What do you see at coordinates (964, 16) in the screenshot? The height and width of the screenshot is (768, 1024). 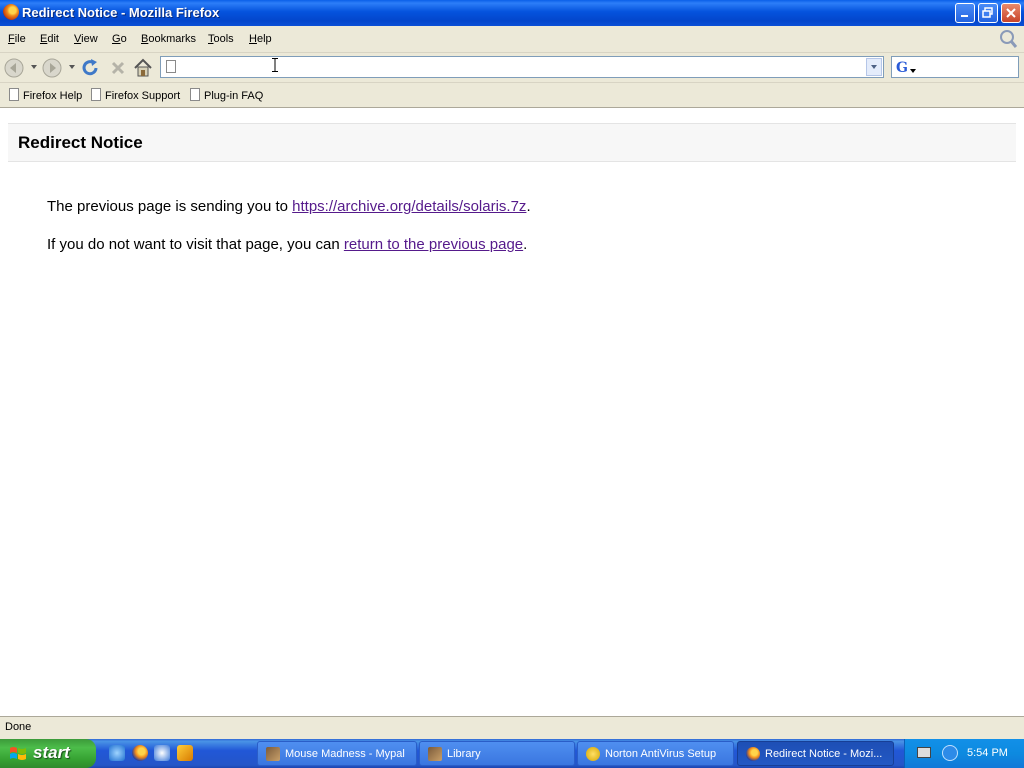 I see `minimize-icon` at bounding box center [964, 16].